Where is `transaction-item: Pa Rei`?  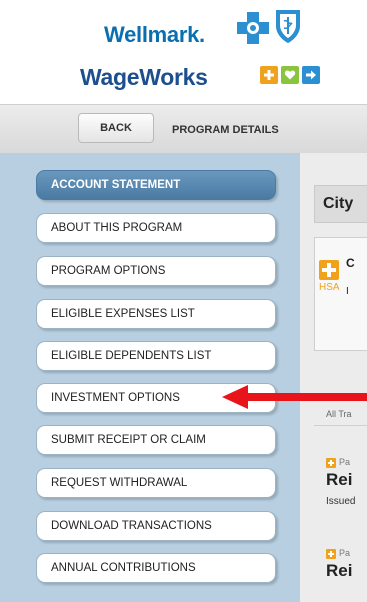
transaction-item: Pa Rei is located at coordinates (346, 574).